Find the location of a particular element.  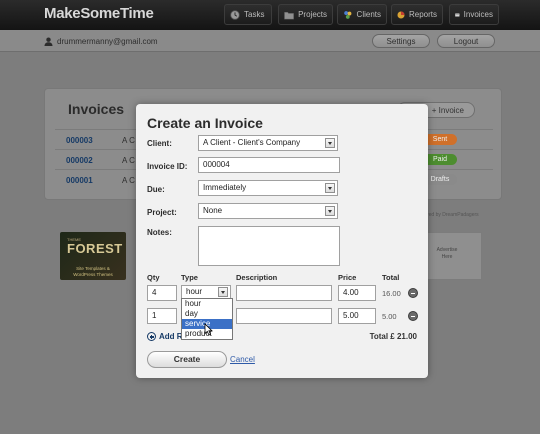

price-column-header: Price is located at coordinates (347, 277).